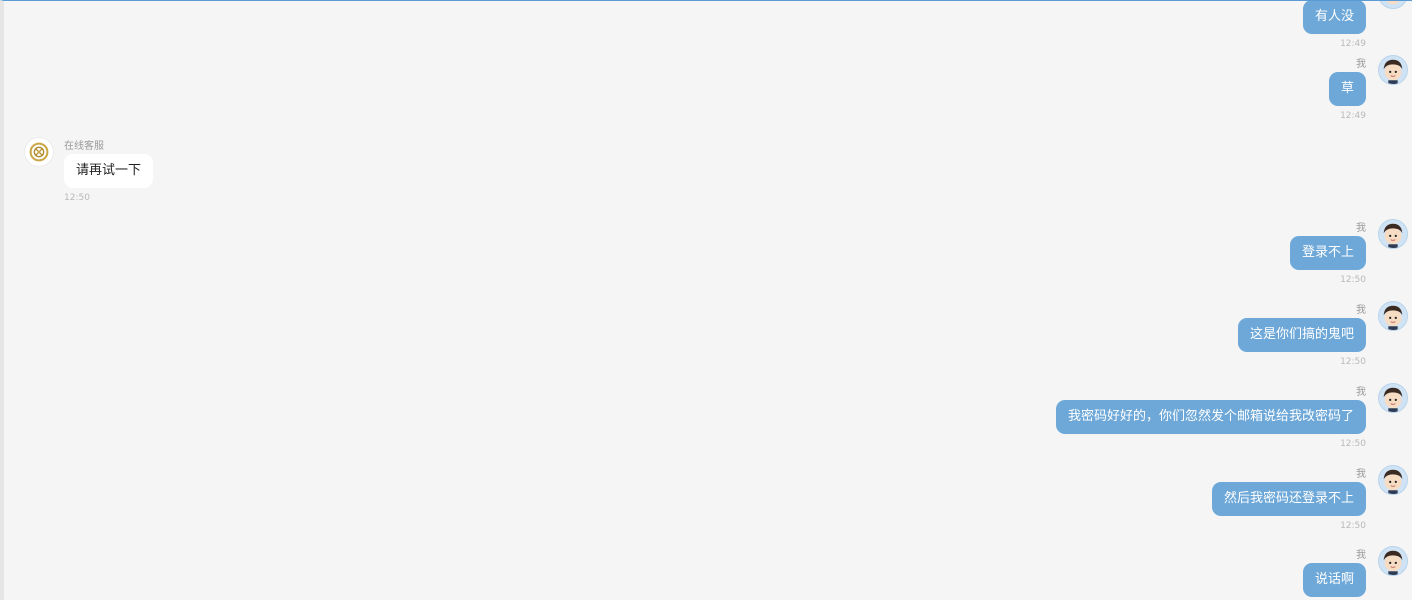 Image resolution: width=1412 pixels, height=600 pixels. What do you see at coordinates (1347, 89) in the screenshot?
I see `message-bubble: 草` at bounding box center [1347, 89].